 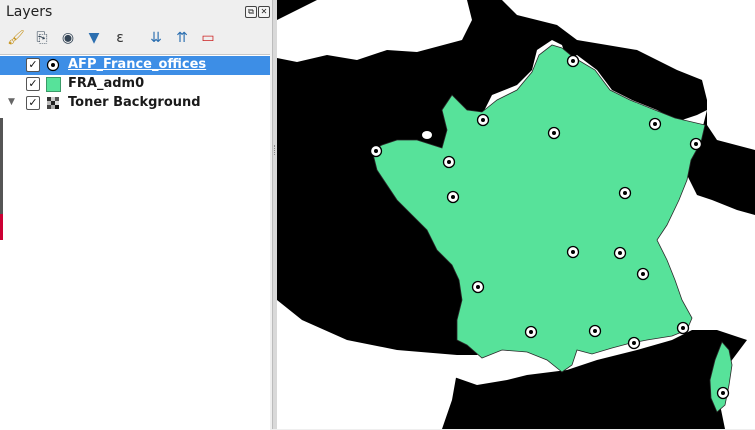 What do you see at coordinates (427, 135) in the screenshot?
I see `island` at bounding box center [427, 135].